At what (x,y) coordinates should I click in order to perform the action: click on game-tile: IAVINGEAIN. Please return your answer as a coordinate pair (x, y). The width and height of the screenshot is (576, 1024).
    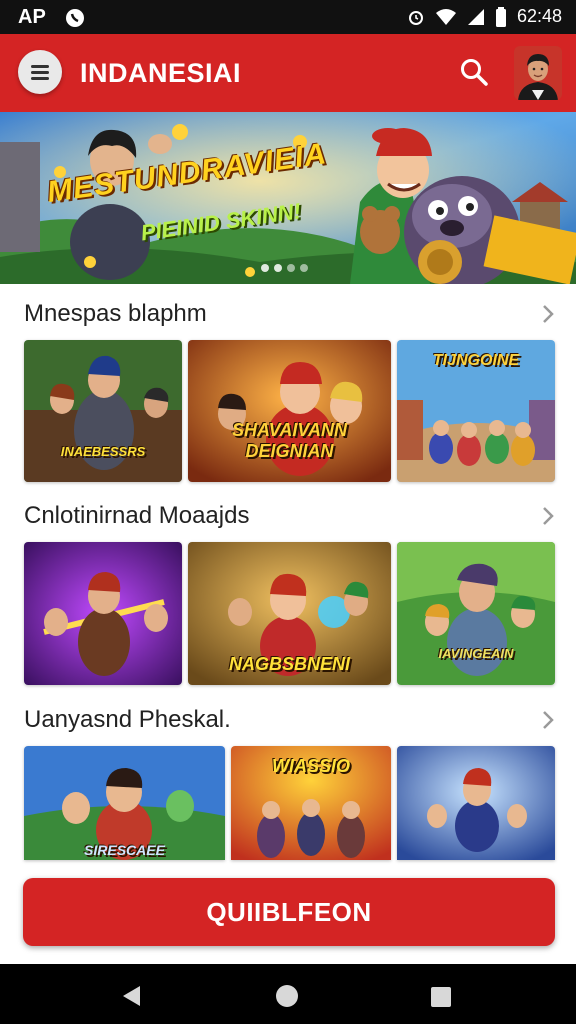
    Looking at the image, I should click on (476, 613).